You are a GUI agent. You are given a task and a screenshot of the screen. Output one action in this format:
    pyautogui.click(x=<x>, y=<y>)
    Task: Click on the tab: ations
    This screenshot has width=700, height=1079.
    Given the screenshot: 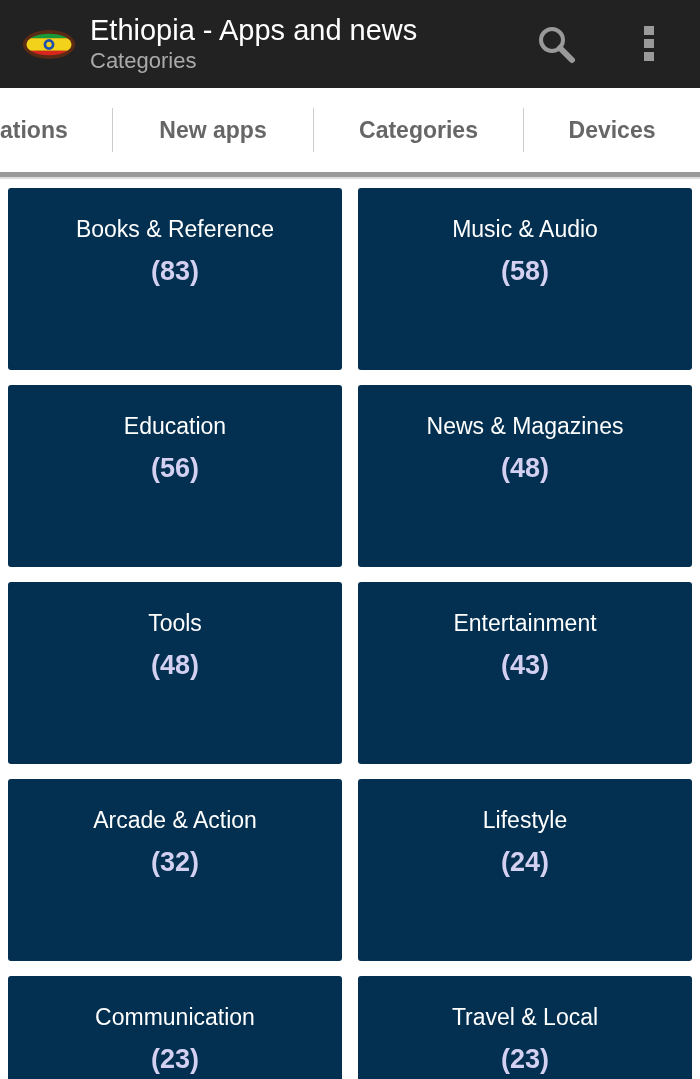 What is the action you would take?
    pyautogui.click(x=56, y=130)
    